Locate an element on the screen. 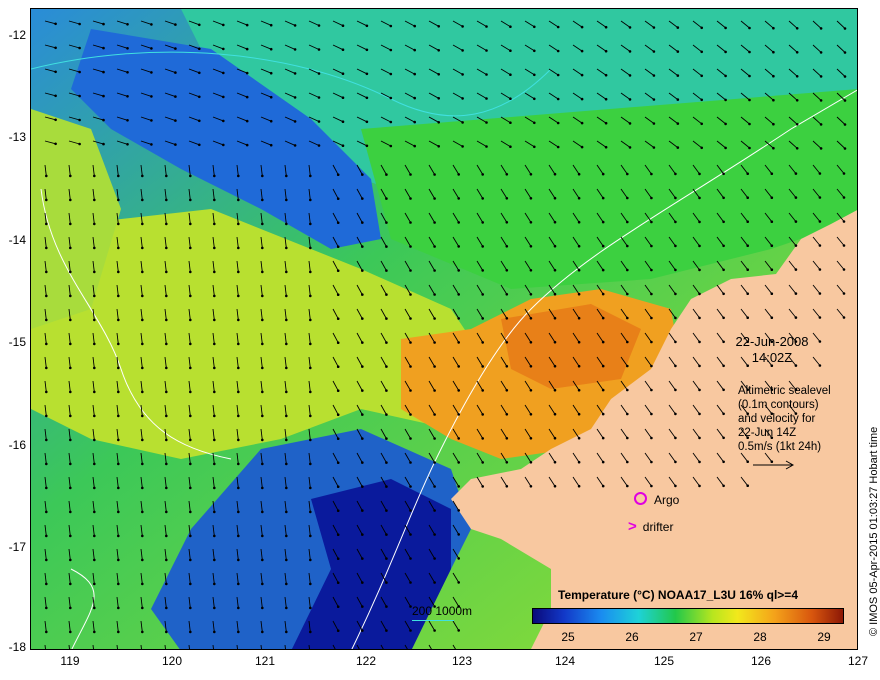  altimetry-line: Altimetric sealevel is located at coordinates (784, 391).